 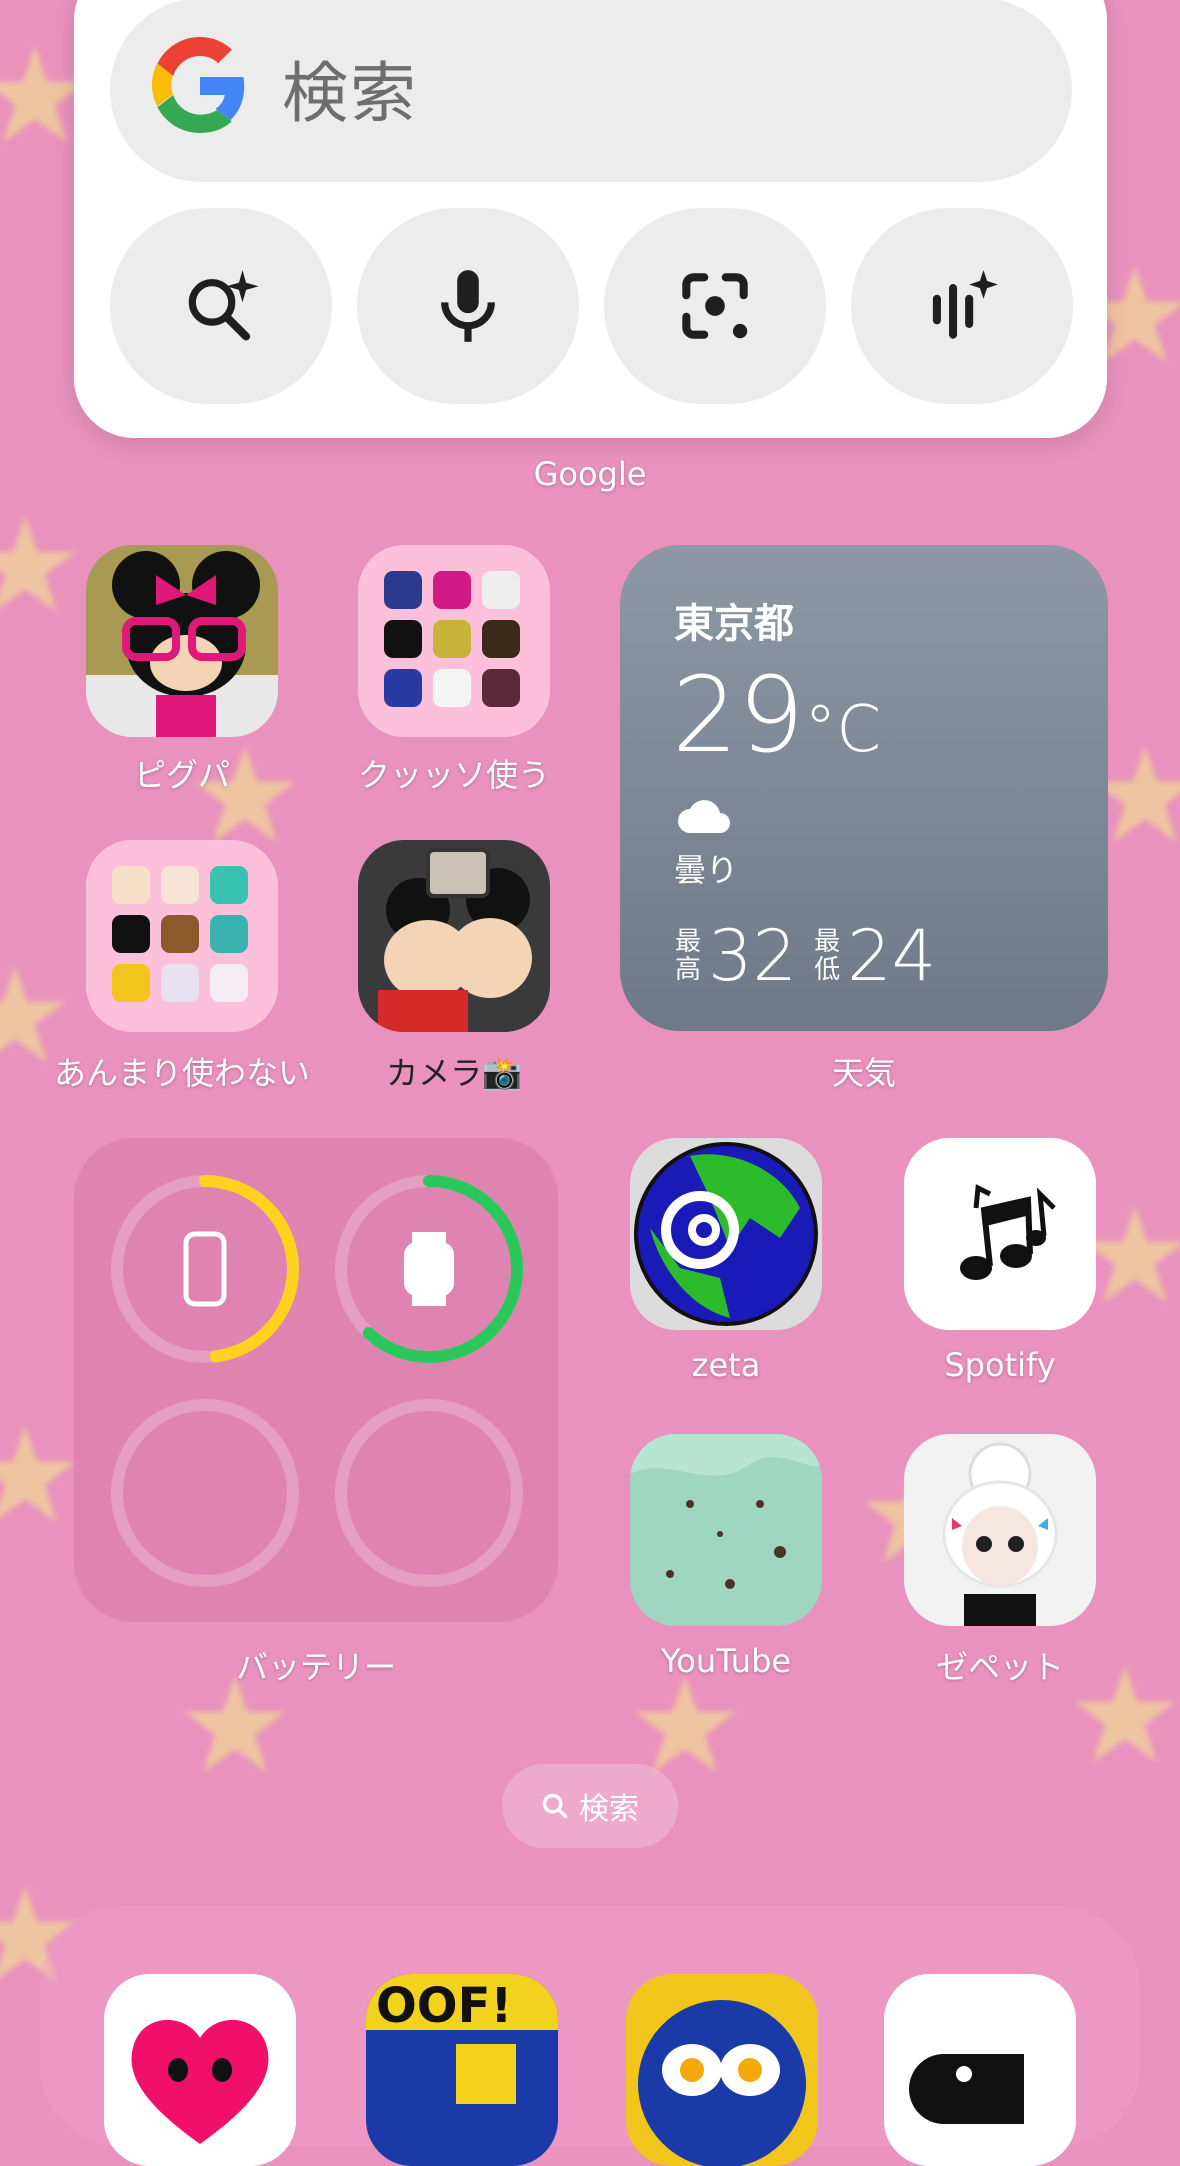 What do you see at coordinates (555, 1806) in the screenshot?
I see `search-icon` at bounding box center [555, 1806].